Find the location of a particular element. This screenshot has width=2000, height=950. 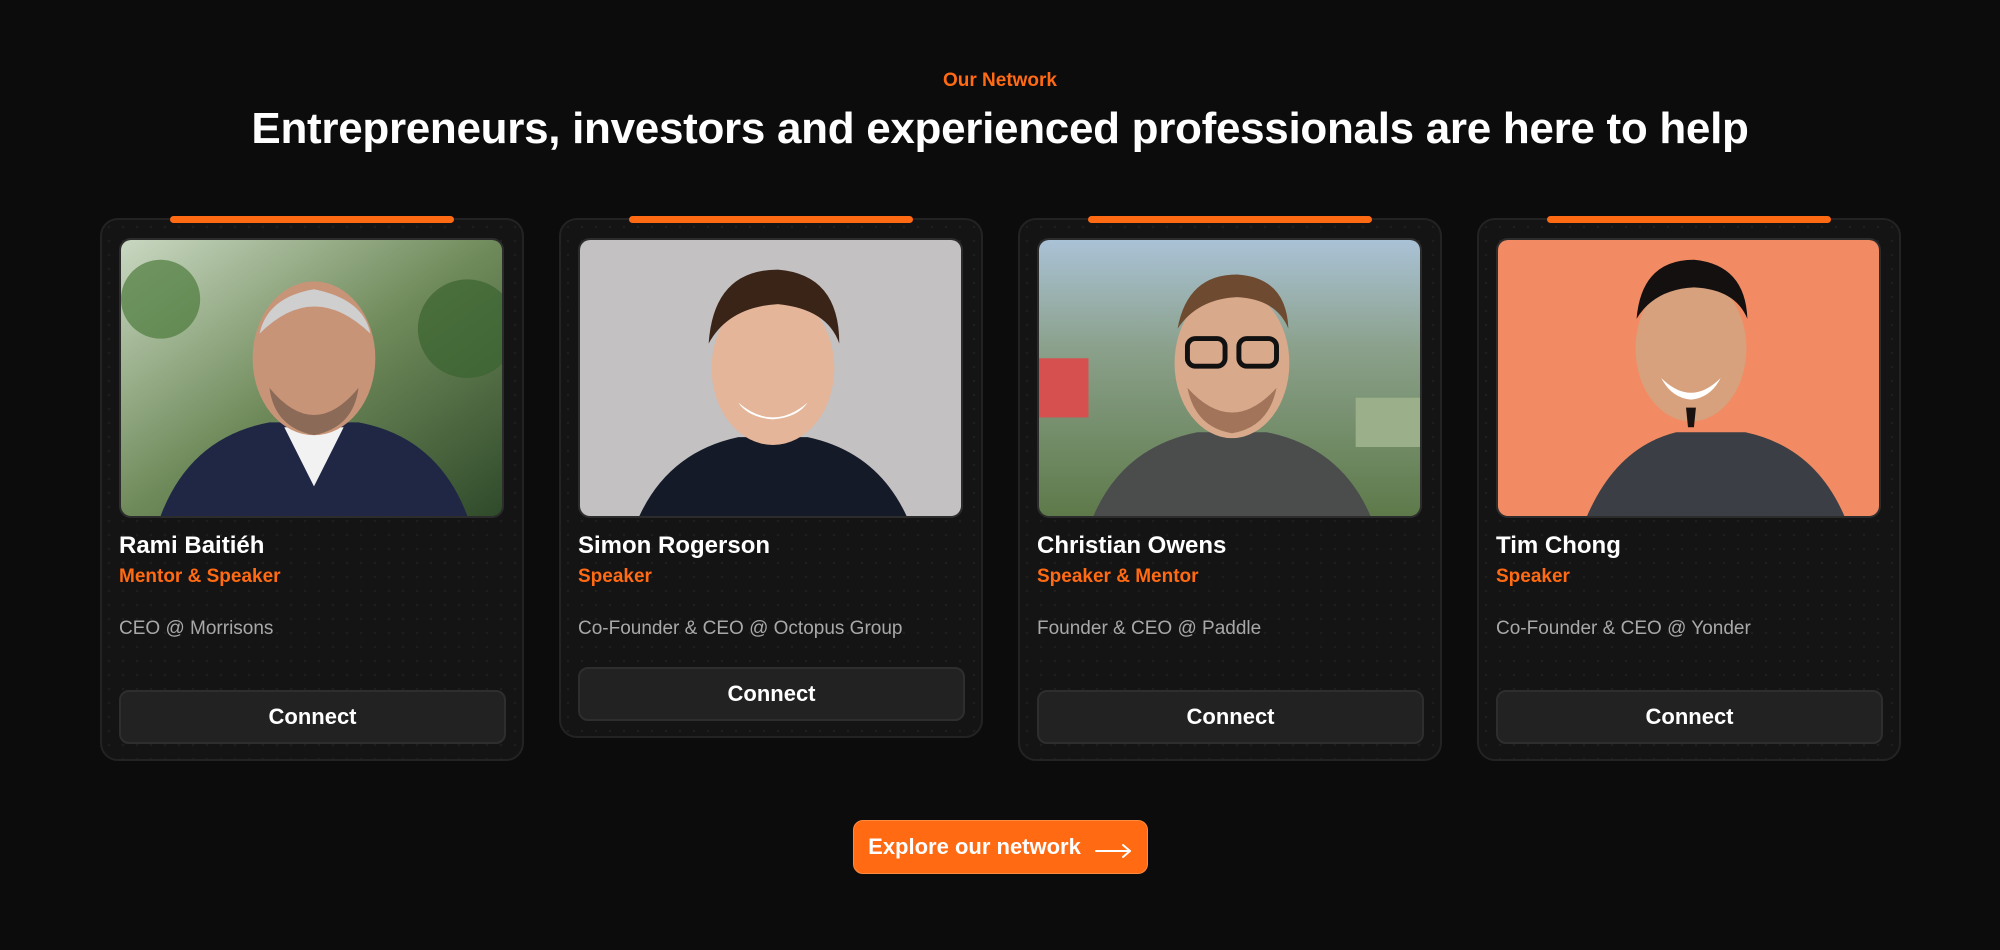

profile-name: Rami Baitiéh is located at coordinates (192, 545).